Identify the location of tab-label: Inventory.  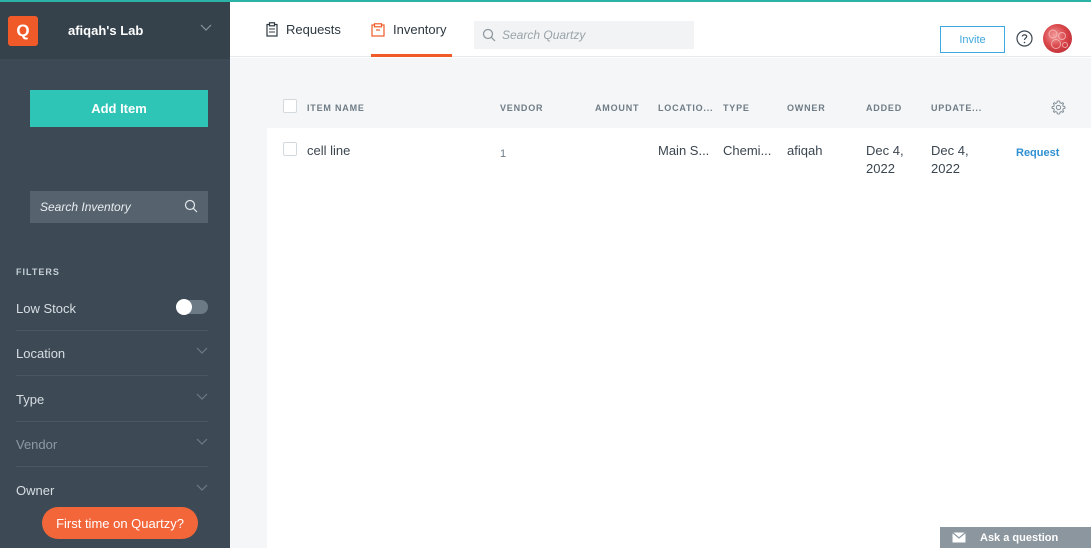
(420, 29).